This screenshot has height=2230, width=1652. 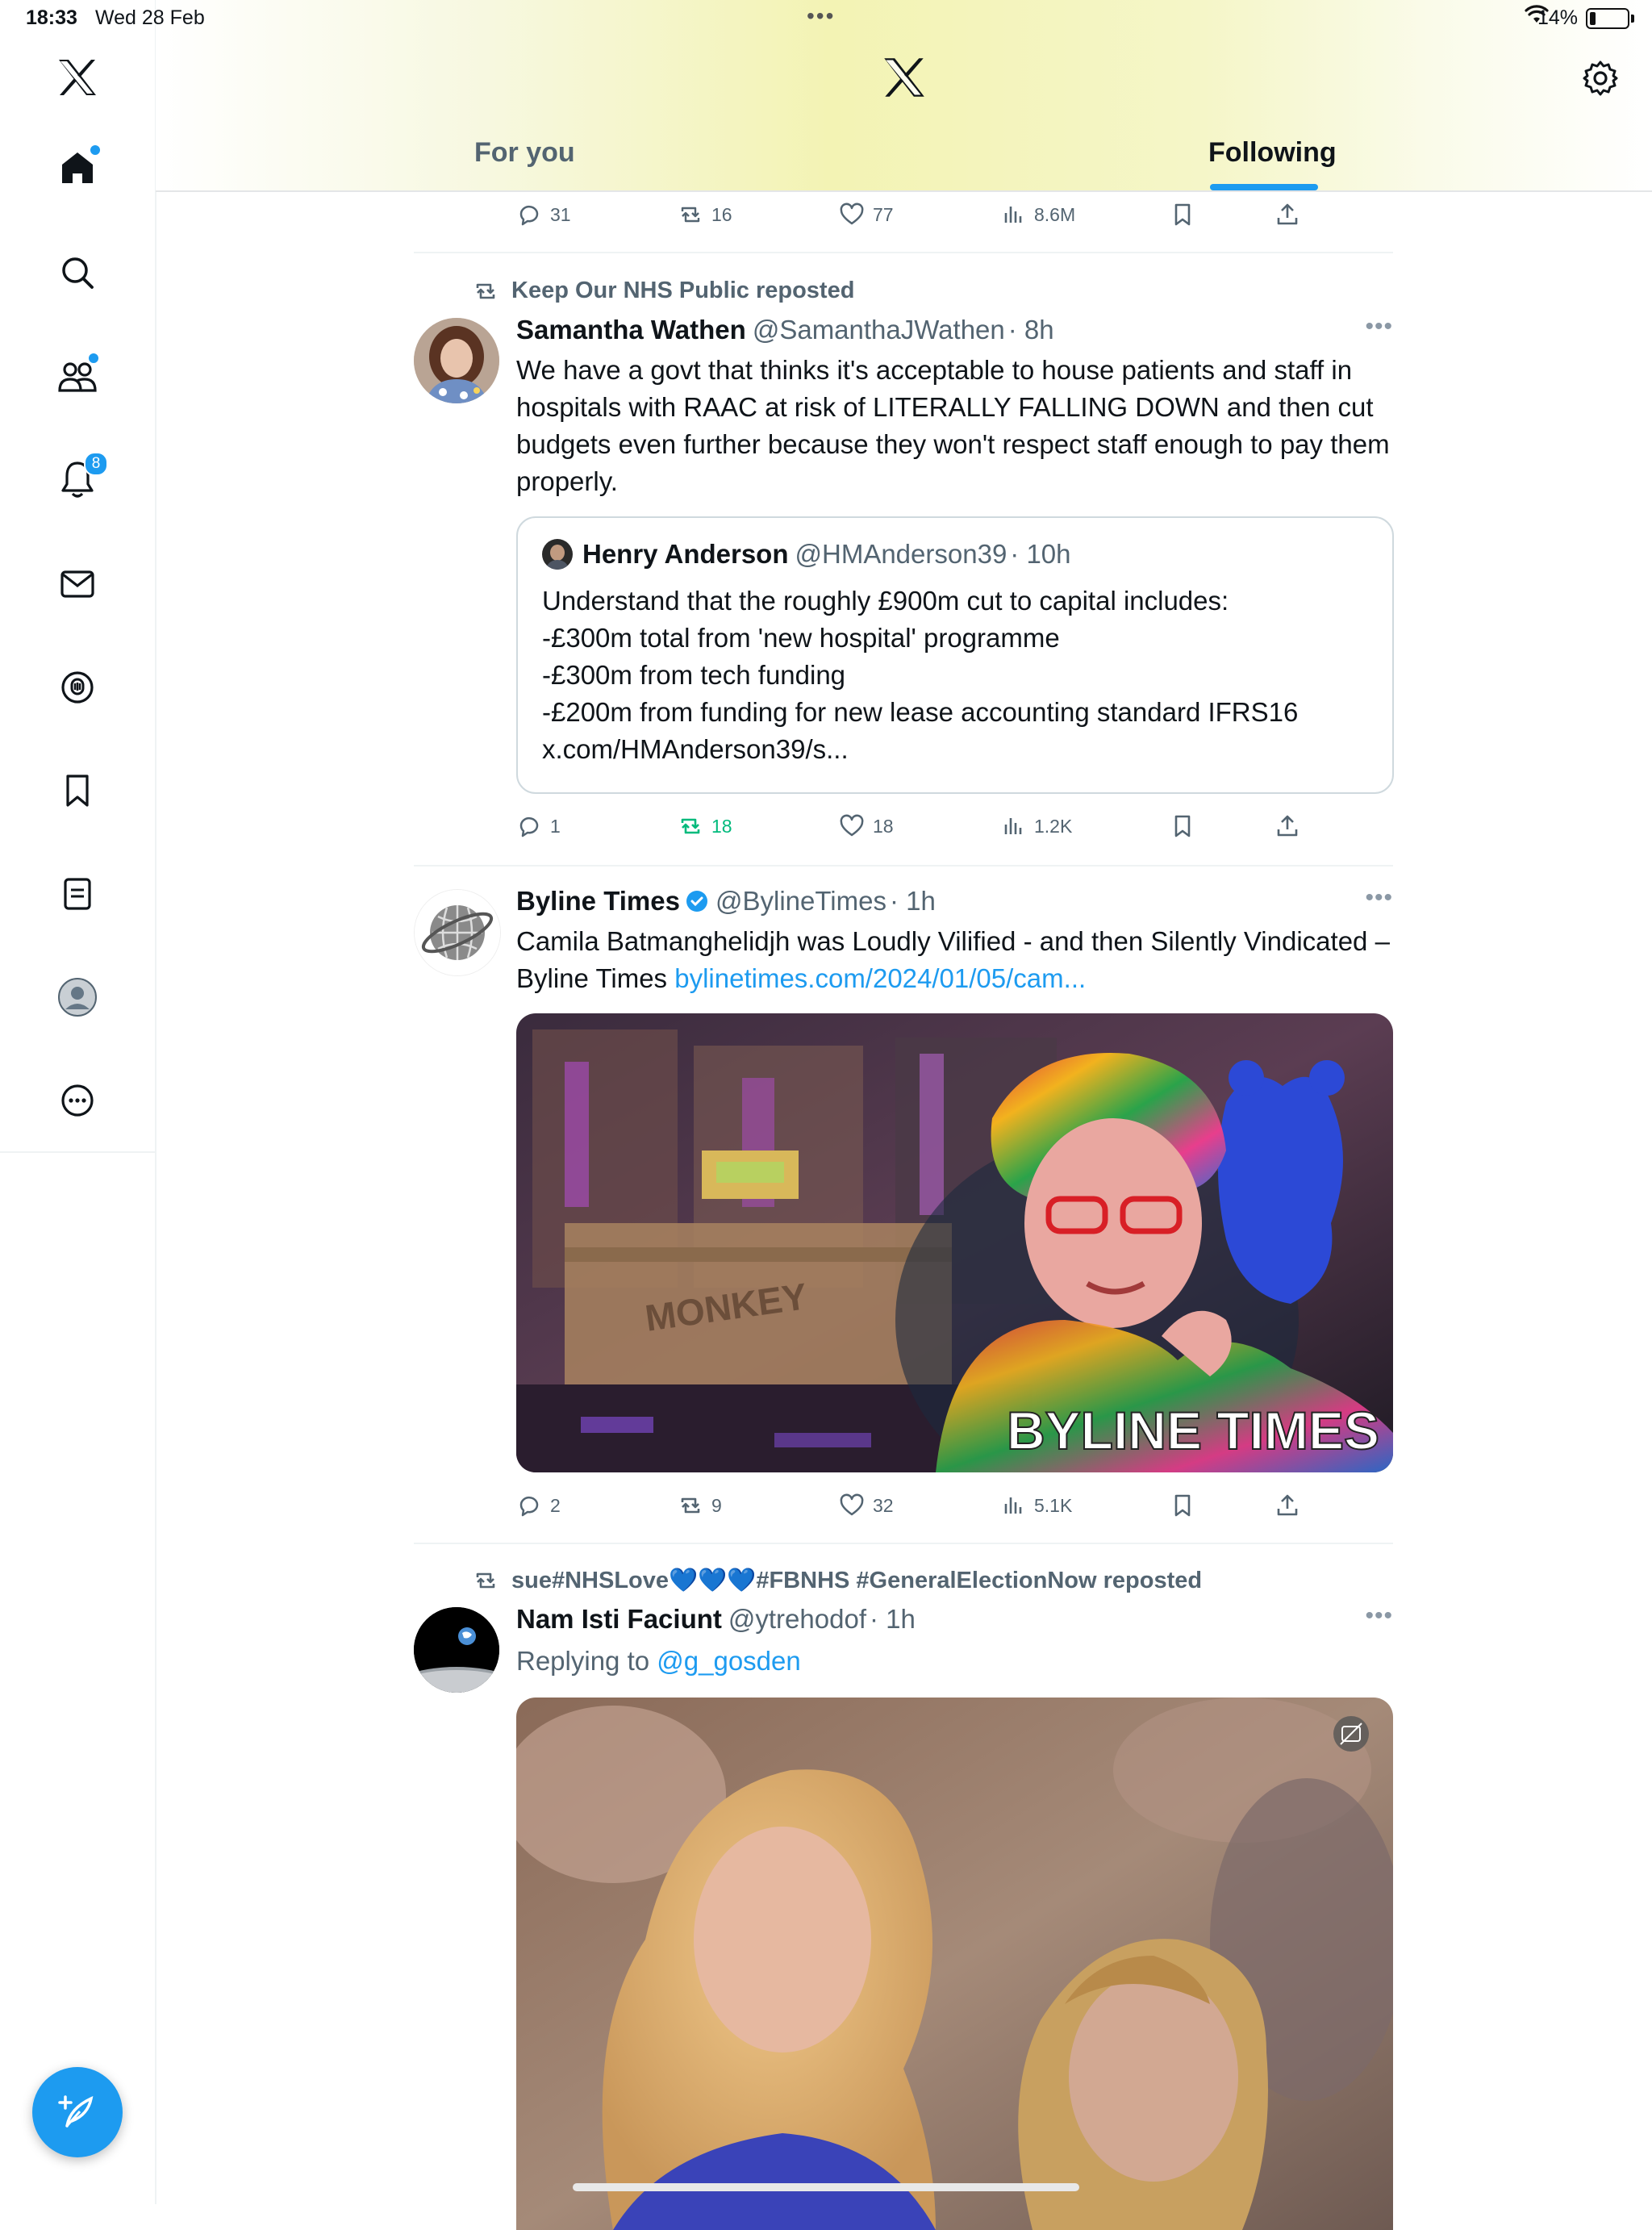 I want to click on profile-avatar-icon, so click(x=77, y=997).